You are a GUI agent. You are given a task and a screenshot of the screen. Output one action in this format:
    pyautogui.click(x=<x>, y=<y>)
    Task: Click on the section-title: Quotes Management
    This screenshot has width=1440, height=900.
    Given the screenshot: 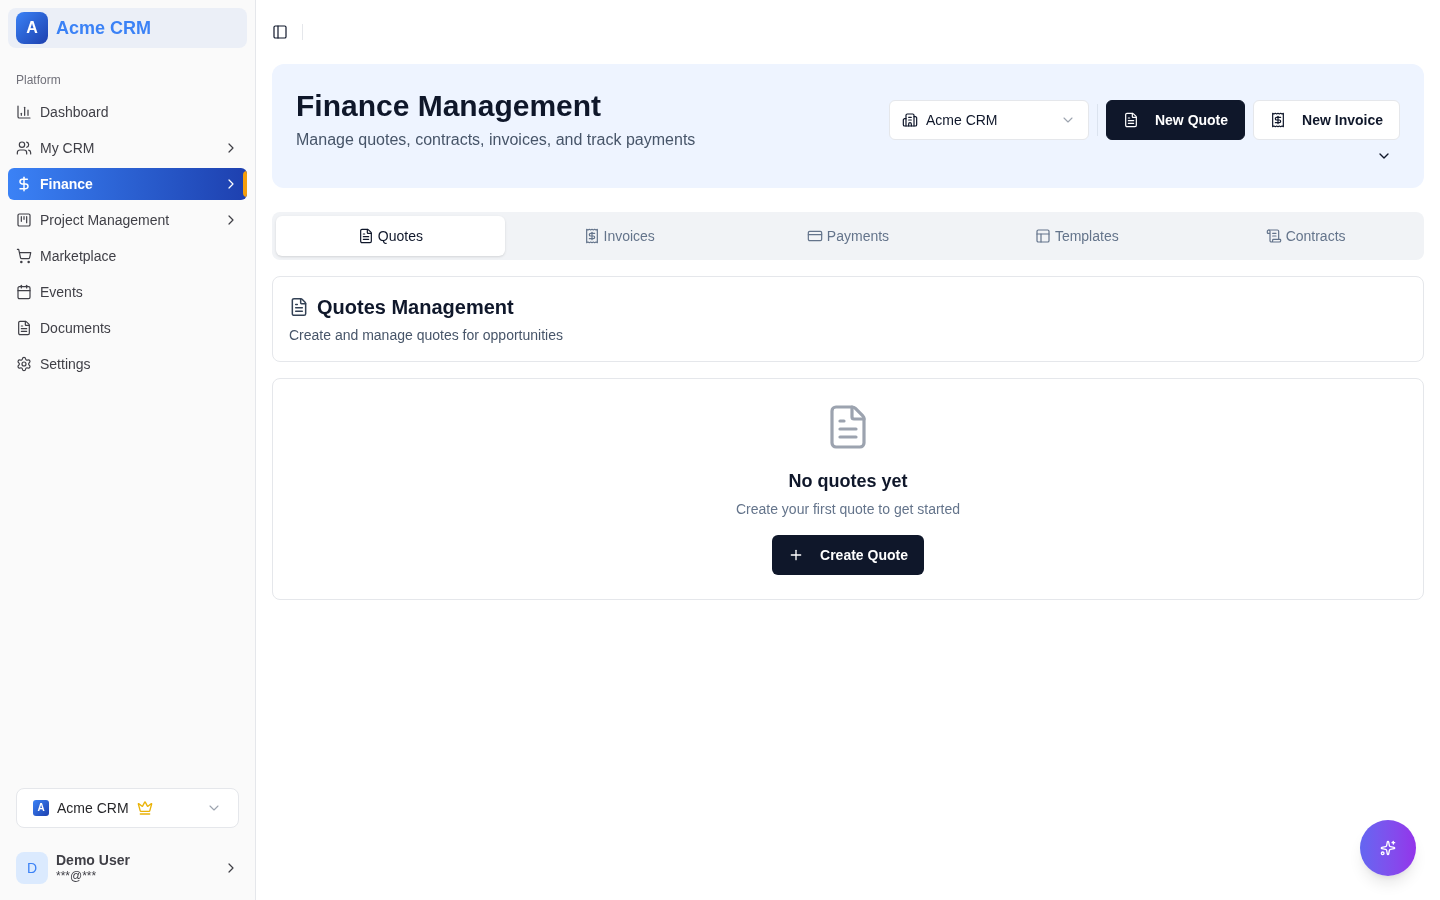 What is the action you would take?
    pyautogui.click(x=415, y=307)
    